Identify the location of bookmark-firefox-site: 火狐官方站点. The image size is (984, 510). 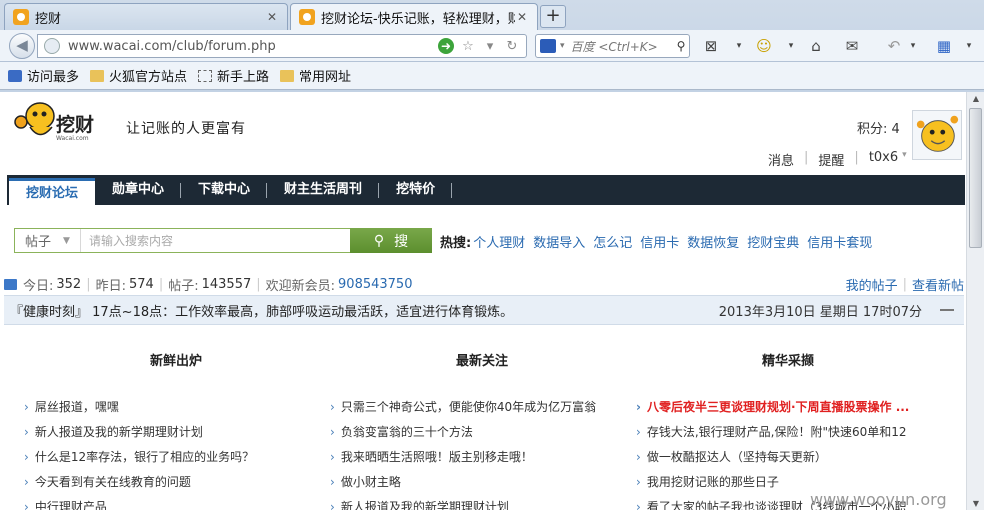
(138, 75).